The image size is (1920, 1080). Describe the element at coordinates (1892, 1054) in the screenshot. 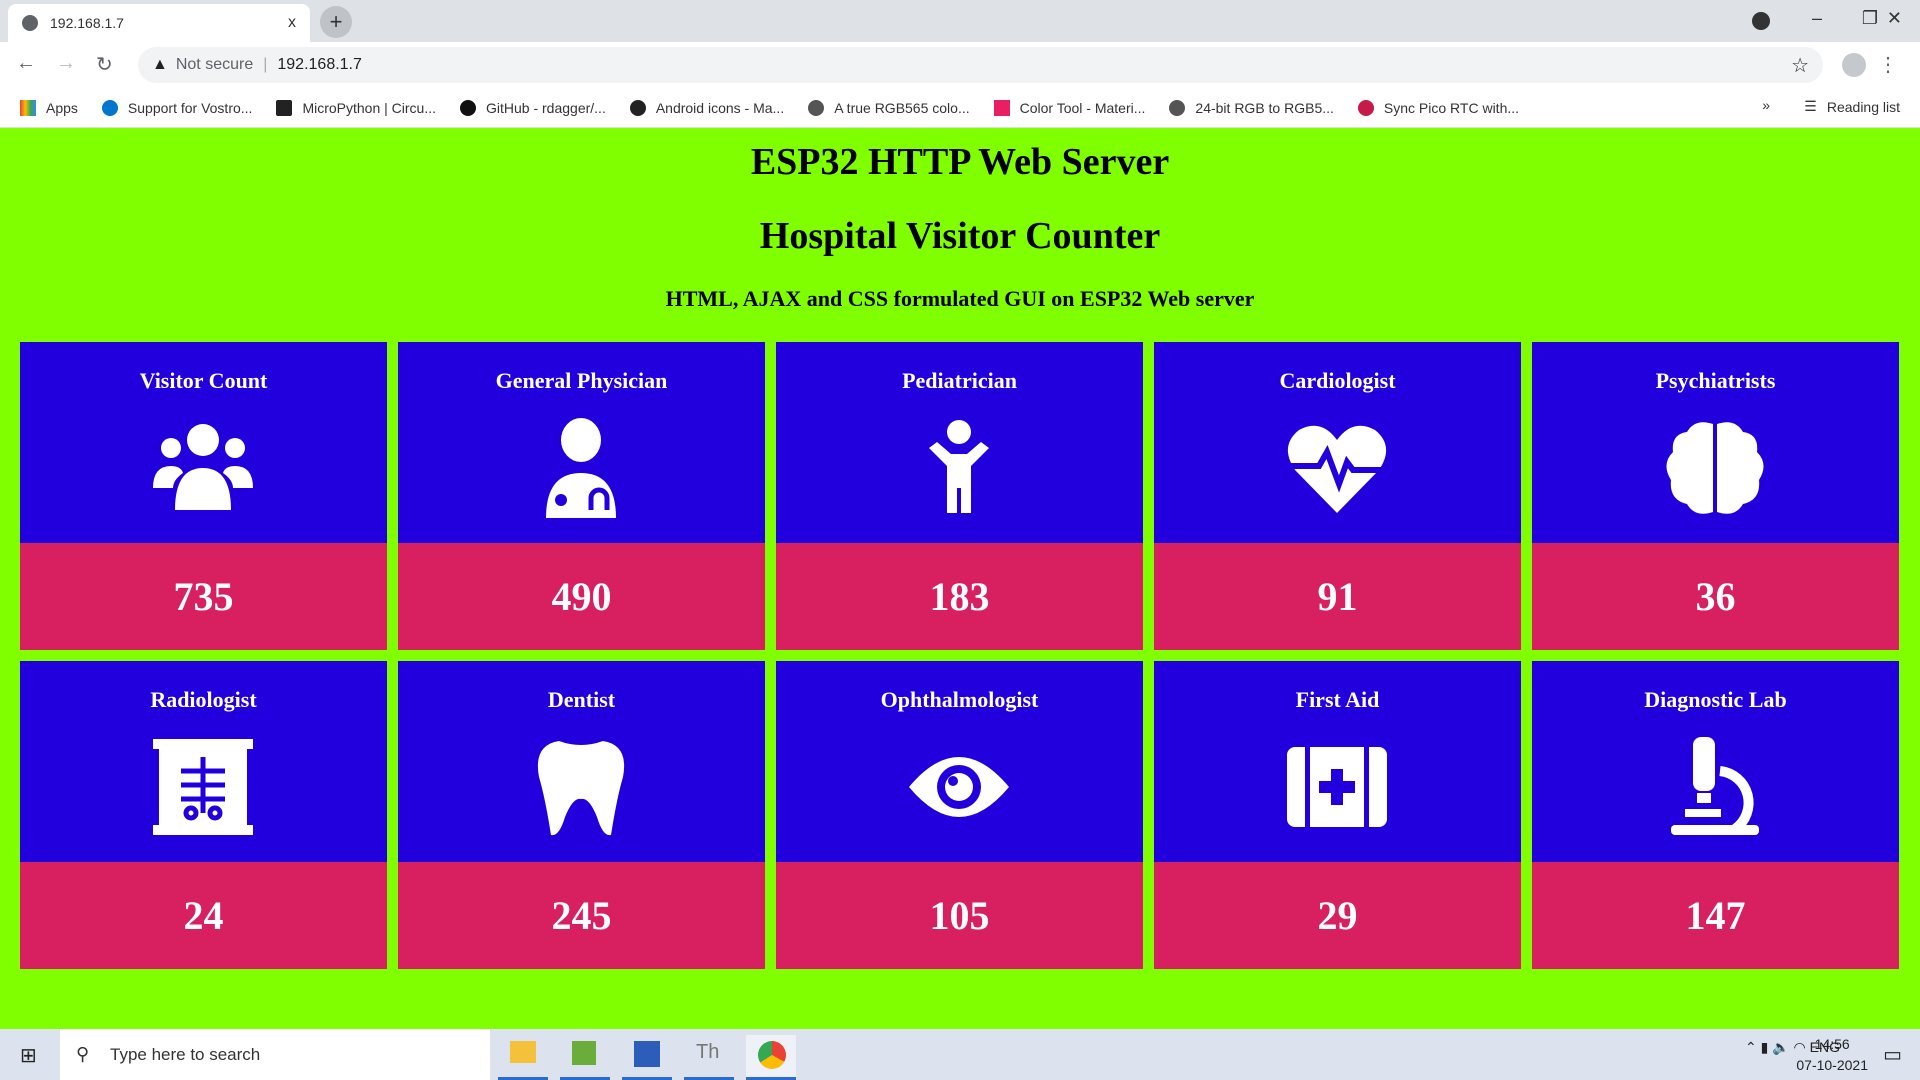

I see `notifications-icon: ▭` at that location.